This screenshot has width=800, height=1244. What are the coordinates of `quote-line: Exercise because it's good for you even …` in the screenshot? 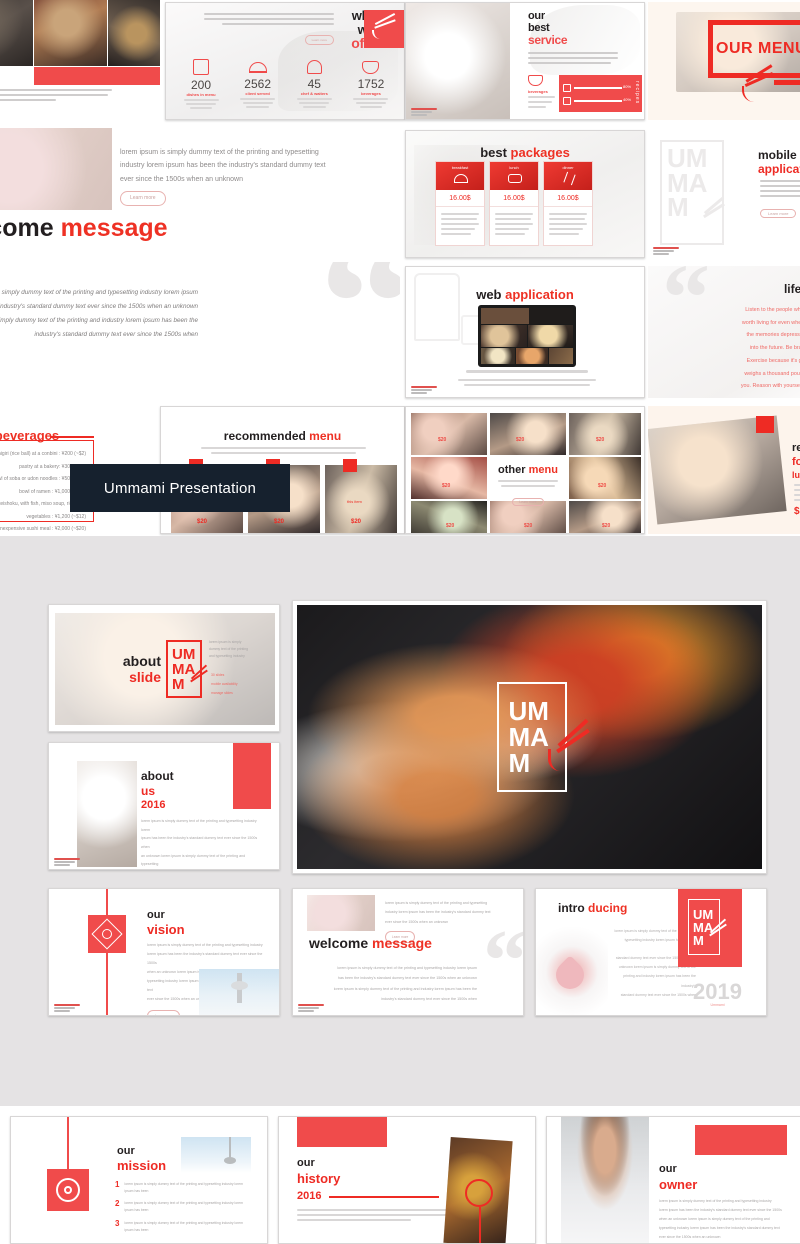 It's located at (773, 360).